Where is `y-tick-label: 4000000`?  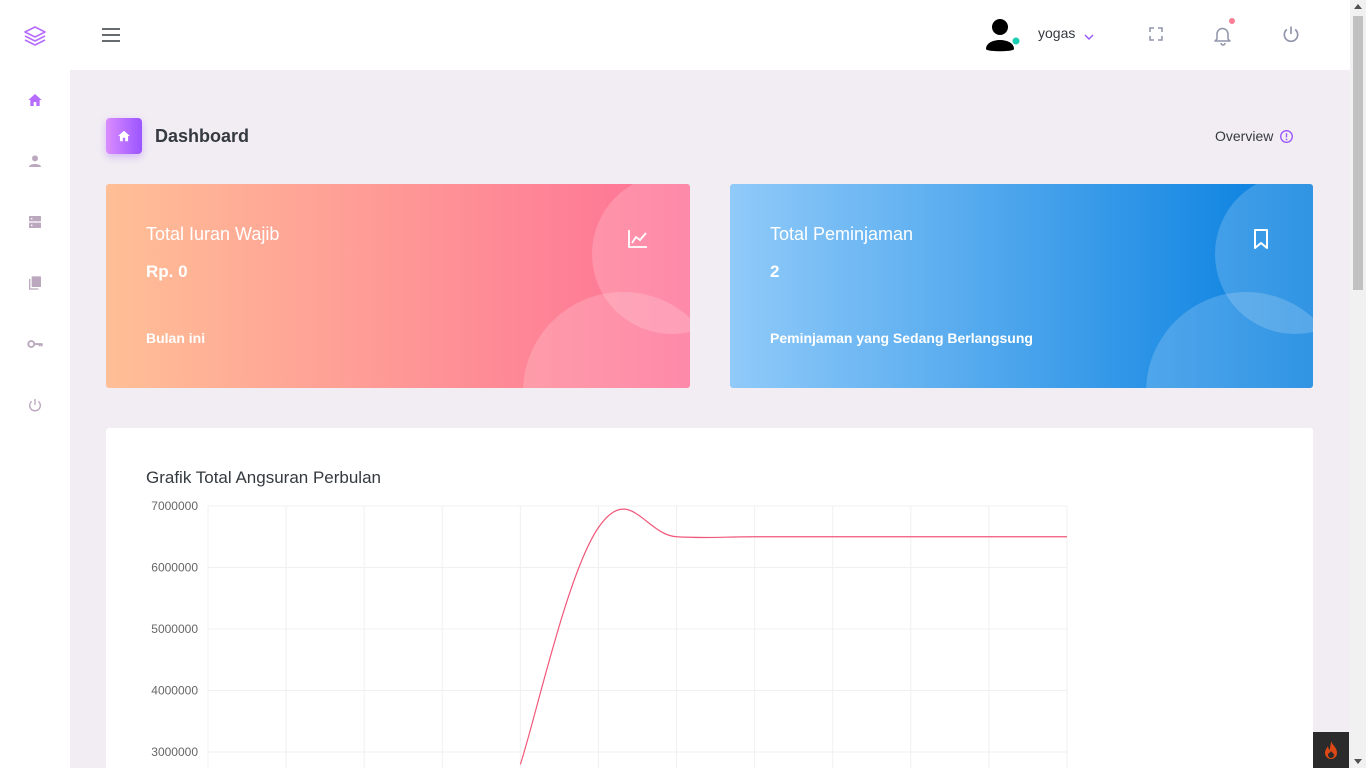 y-tick-label: 4000000 is located at coordinates (174, 691).